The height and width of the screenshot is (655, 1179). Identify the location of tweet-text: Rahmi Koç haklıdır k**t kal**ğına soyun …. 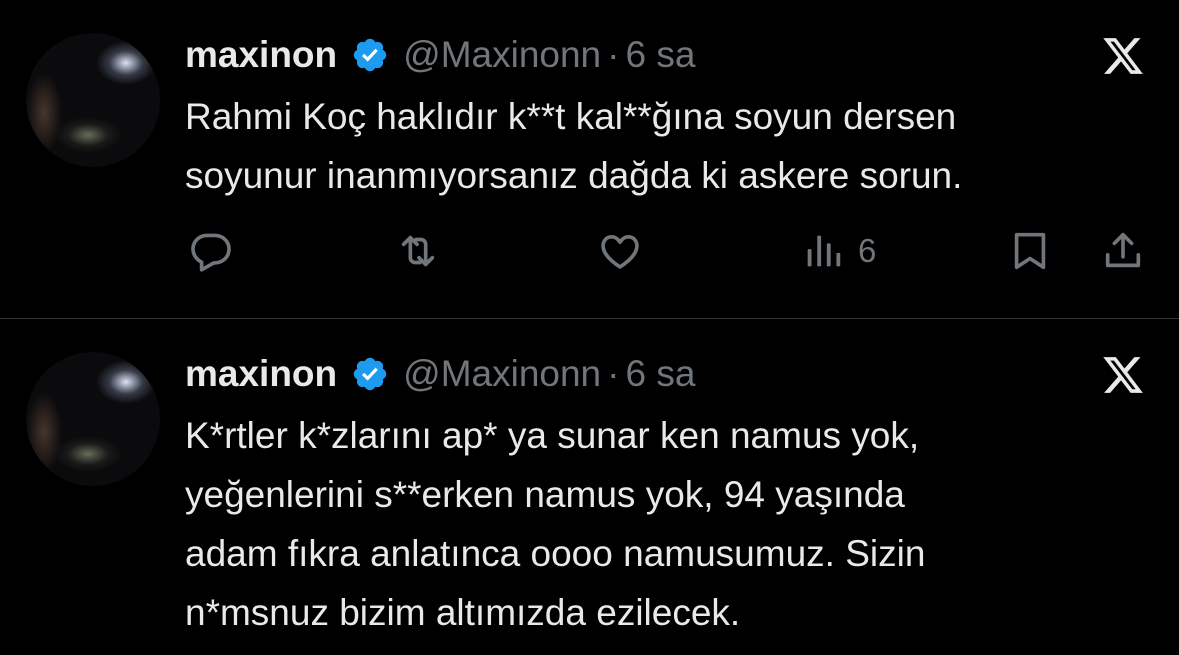
(574, 146).